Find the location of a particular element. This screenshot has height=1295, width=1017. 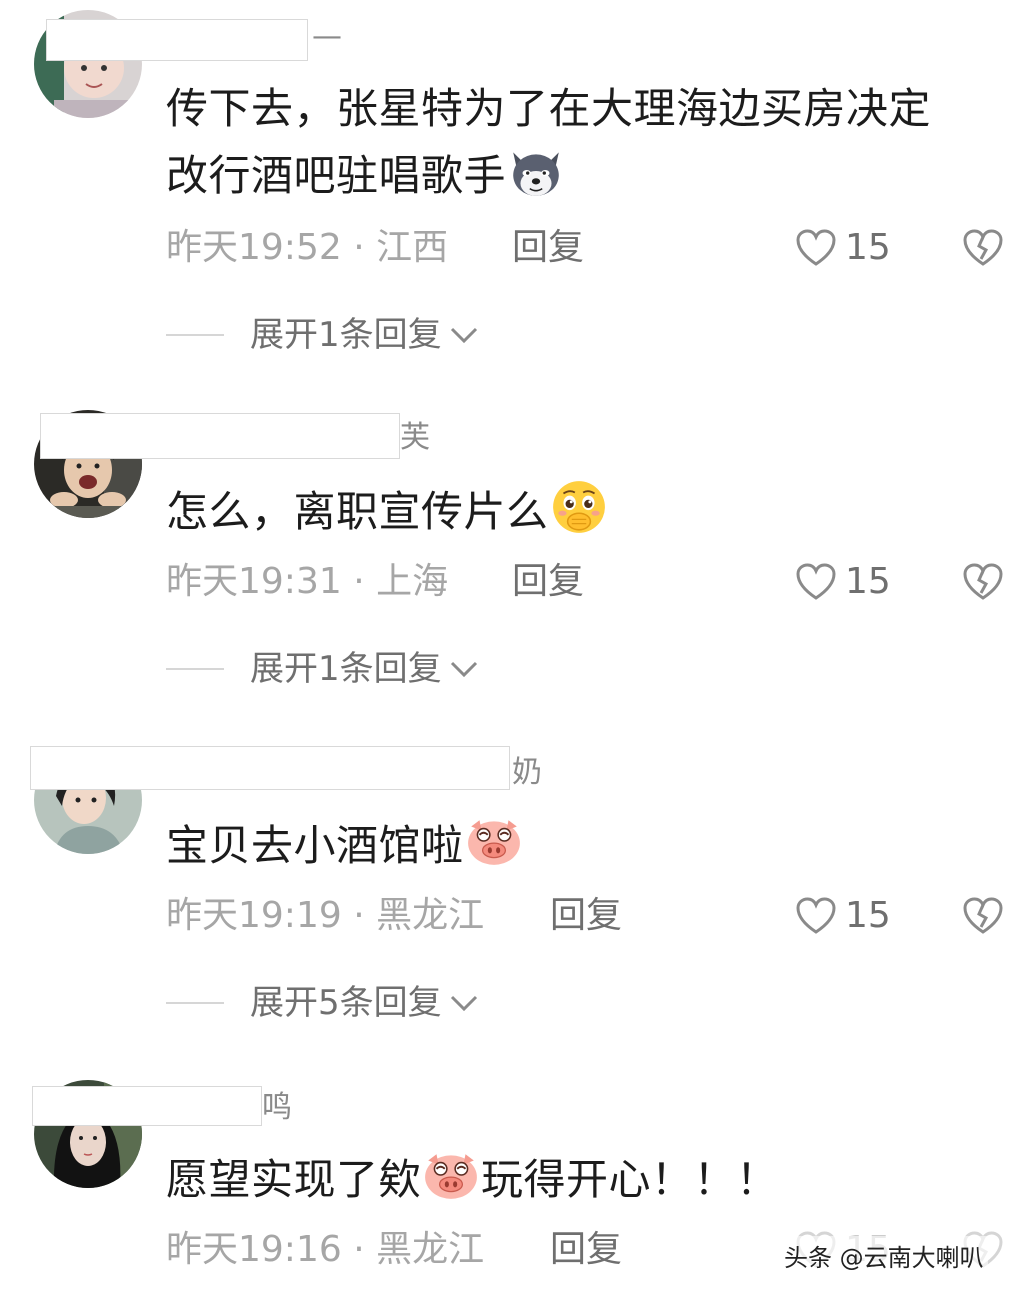

comment-text-line: 传下去，张星特为了在大理海边买房决定 is located at coordinates (549, 108).